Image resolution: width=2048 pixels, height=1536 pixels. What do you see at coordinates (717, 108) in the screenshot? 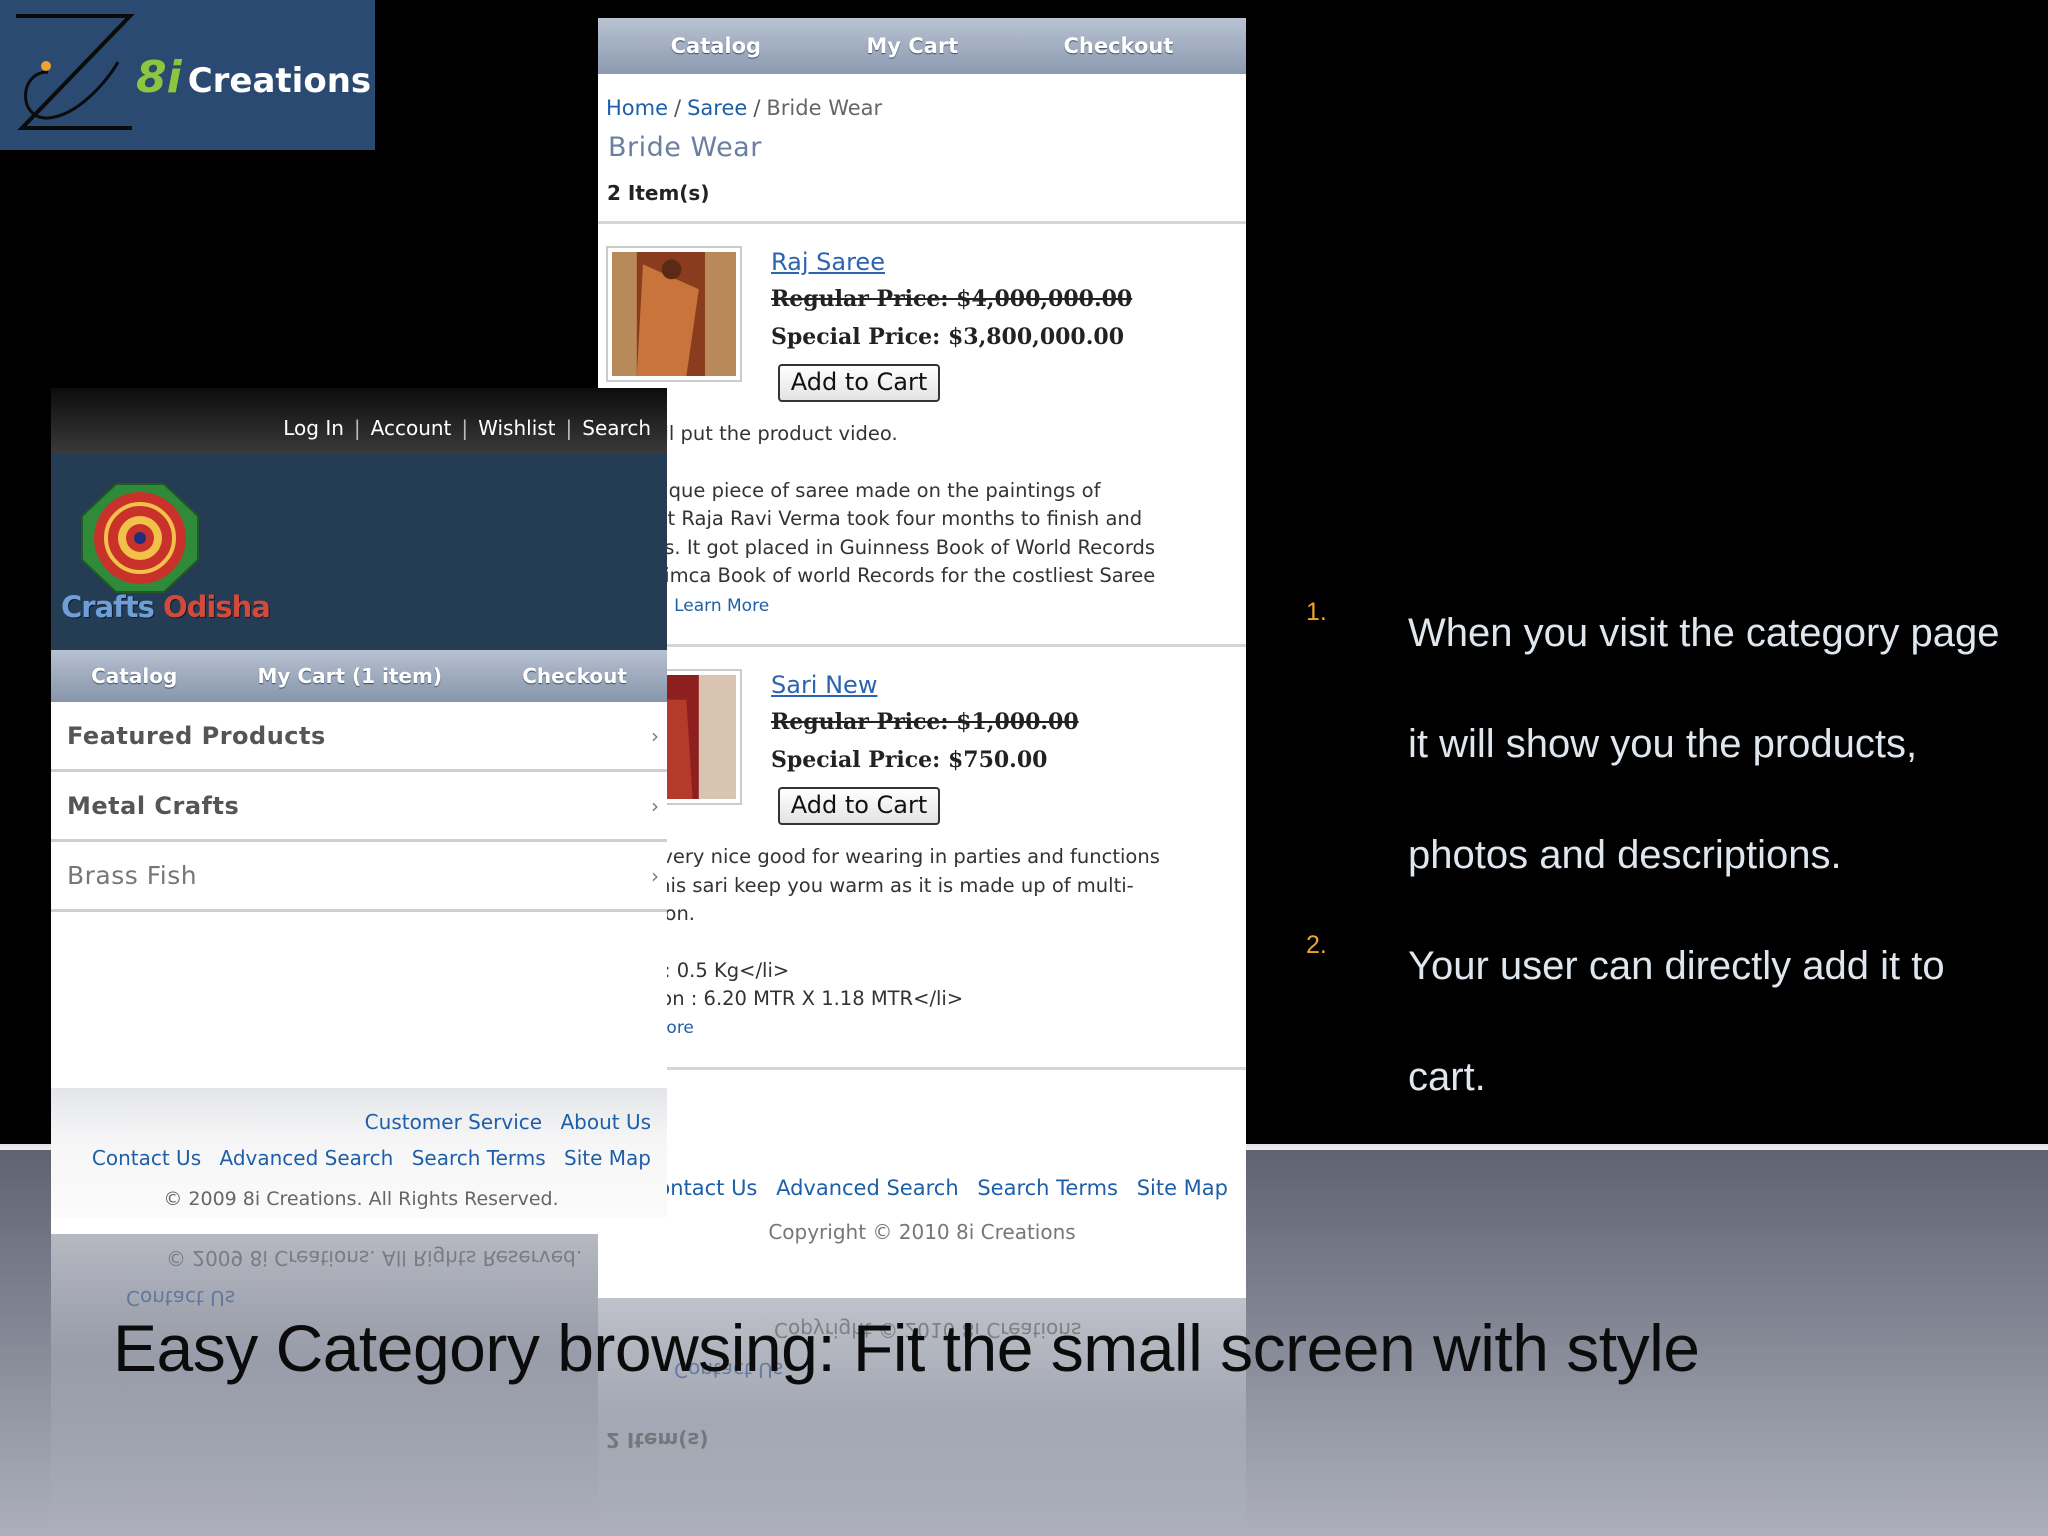
I see `breadcrumb-saree: Saree` at bounding box center [717, 108].